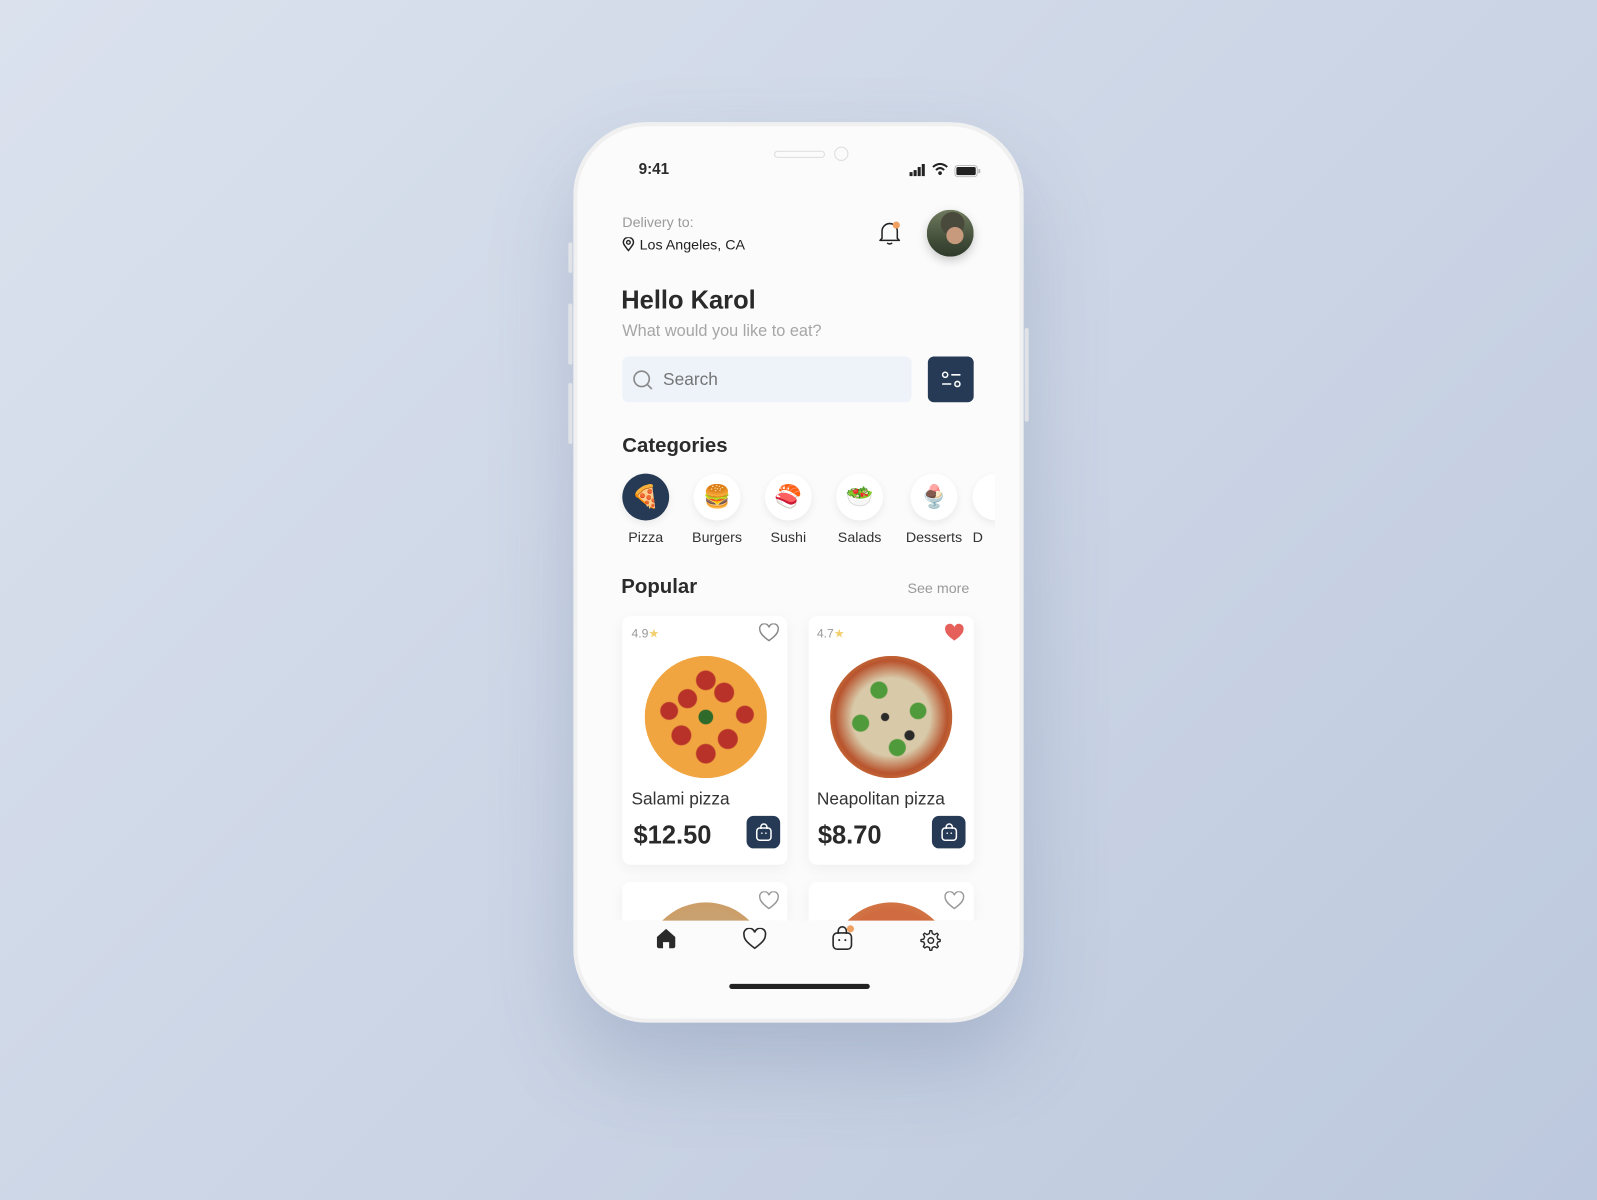 This screenshot has width=1597, height=1200. Describe the element at coordinates (799, 986) in the screenshot. I see `home-indicator` at that location.